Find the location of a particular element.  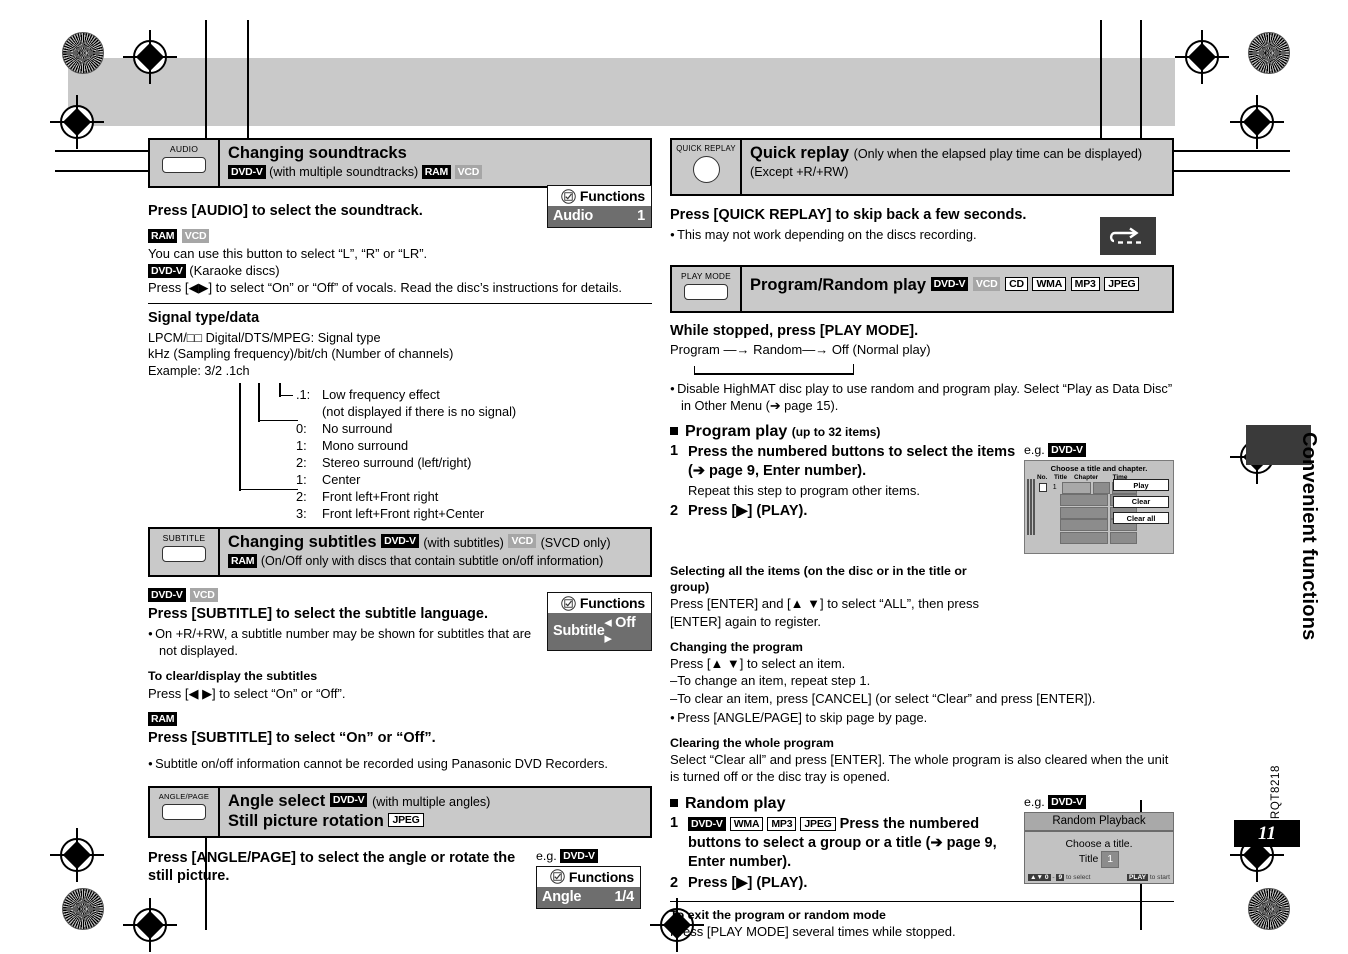

quick-replay-icon-wrap is located at coordinates (1128, 236).